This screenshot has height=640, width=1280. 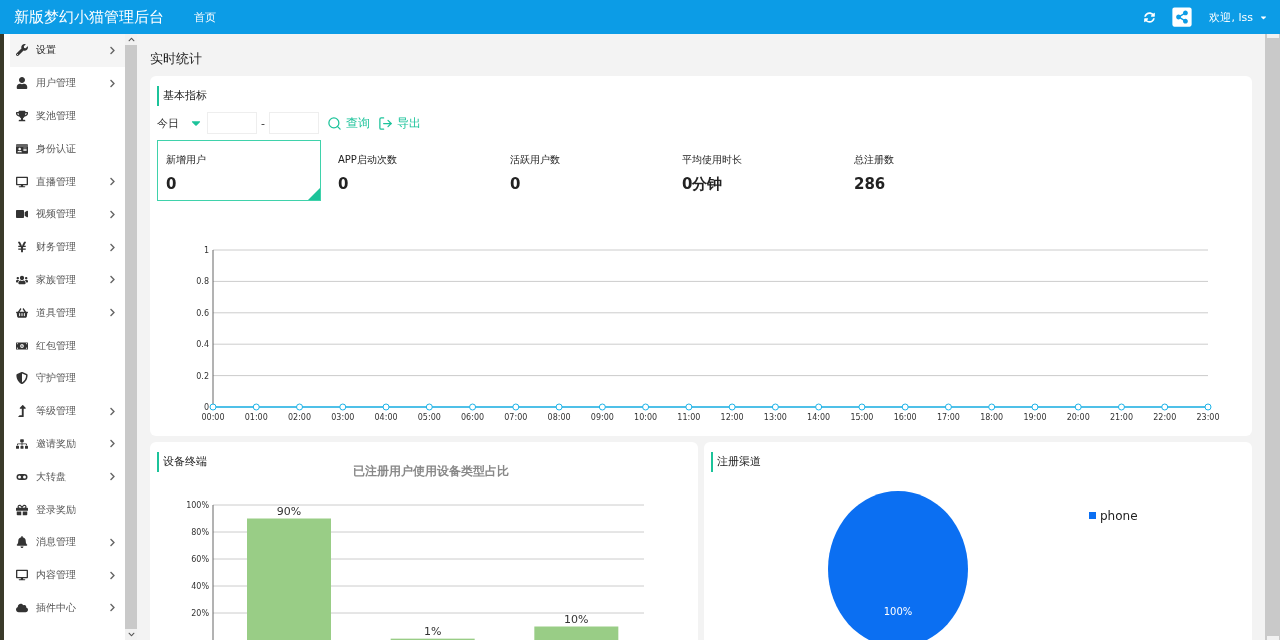 I want to click on axis-tick-label: 0, so click(x=206, y=407).